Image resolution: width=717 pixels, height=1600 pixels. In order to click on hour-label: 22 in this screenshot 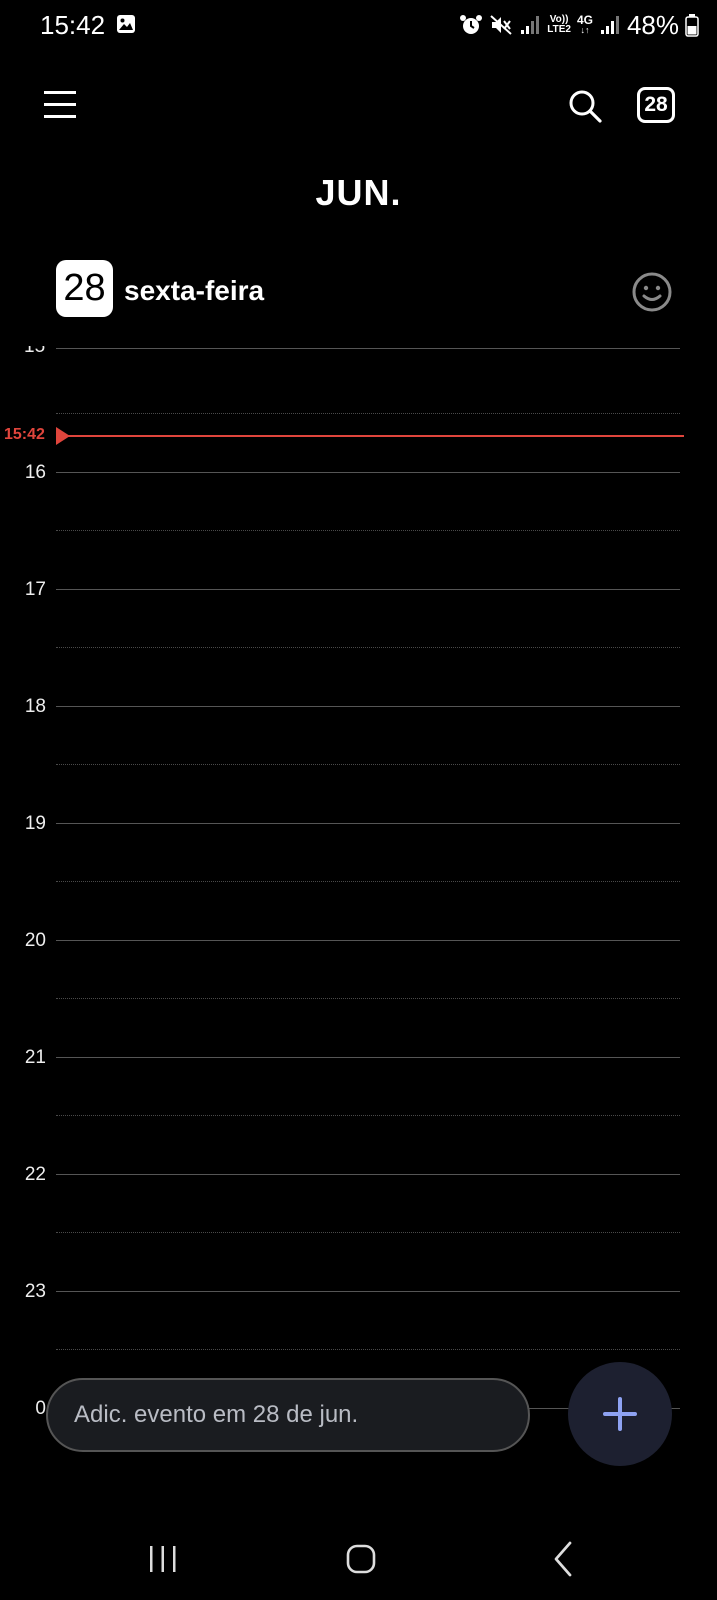, I will do `click(35, 1174)`.